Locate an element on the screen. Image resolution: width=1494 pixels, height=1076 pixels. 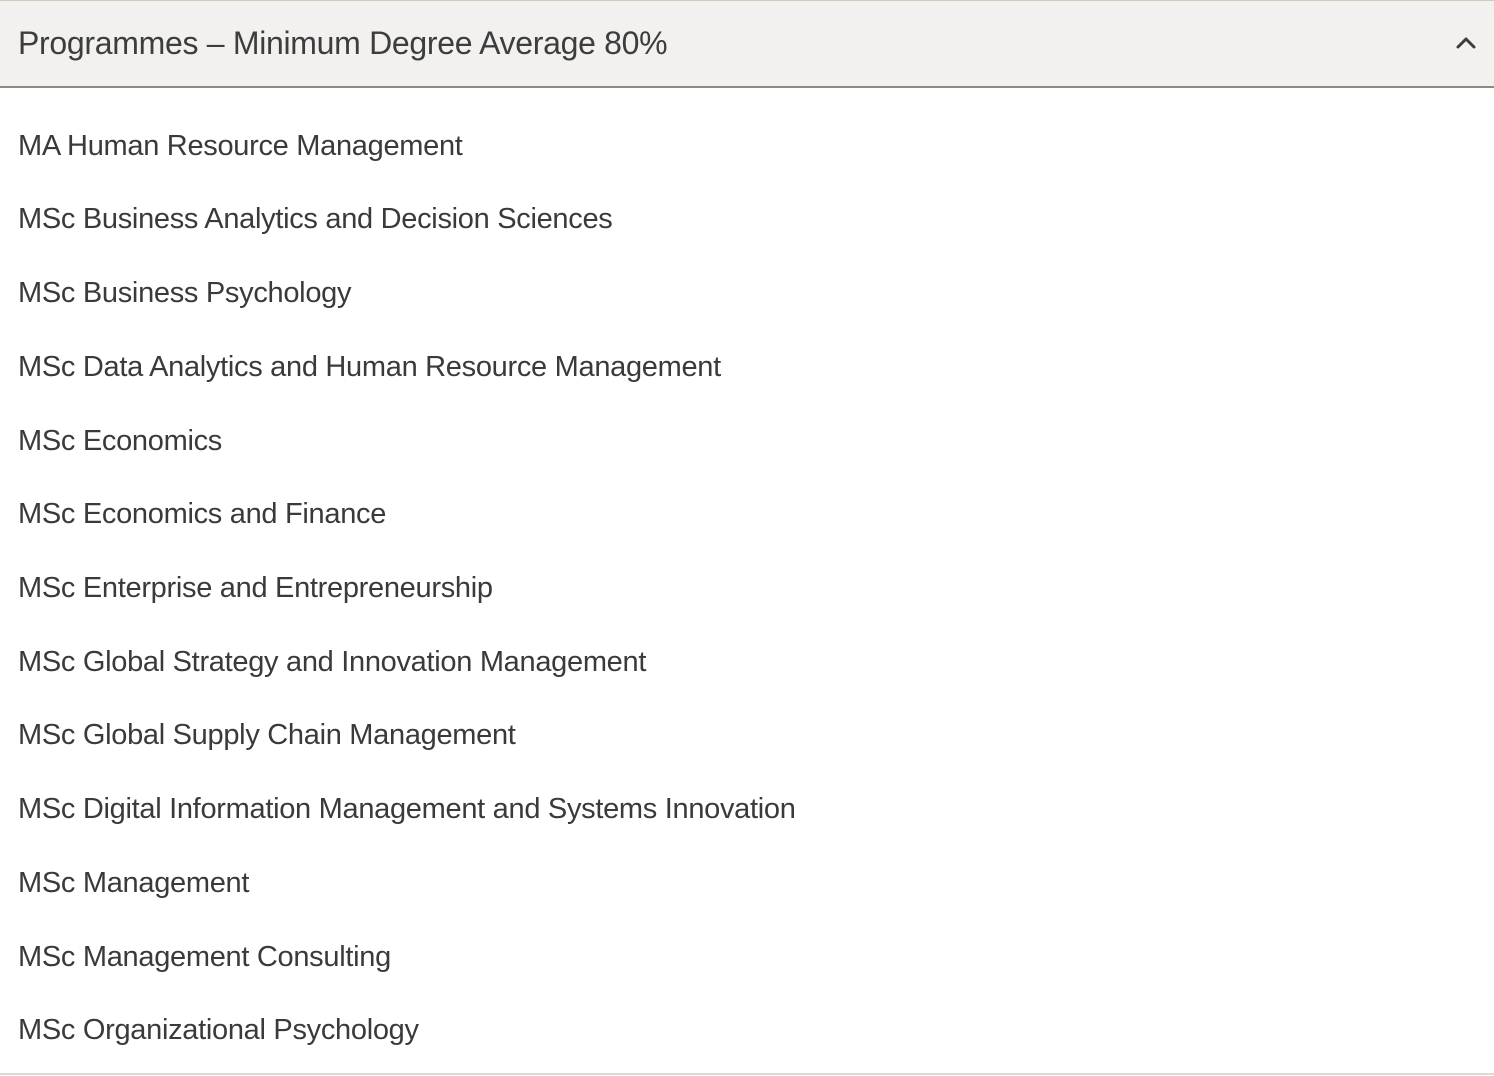
programme-item: MSc Economics and Finance is located at coordinates (202, 513).